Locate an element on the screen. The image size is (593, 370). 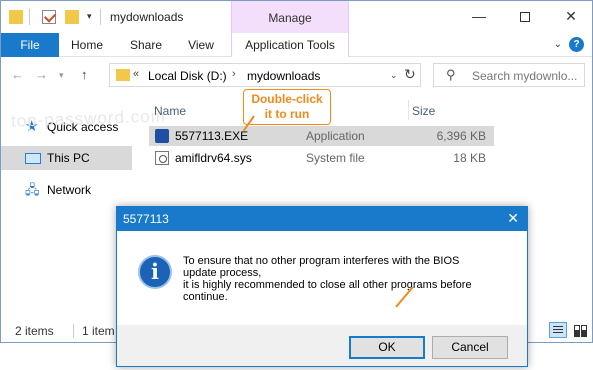
help-icon: ? is located at coordinates (576, 44).